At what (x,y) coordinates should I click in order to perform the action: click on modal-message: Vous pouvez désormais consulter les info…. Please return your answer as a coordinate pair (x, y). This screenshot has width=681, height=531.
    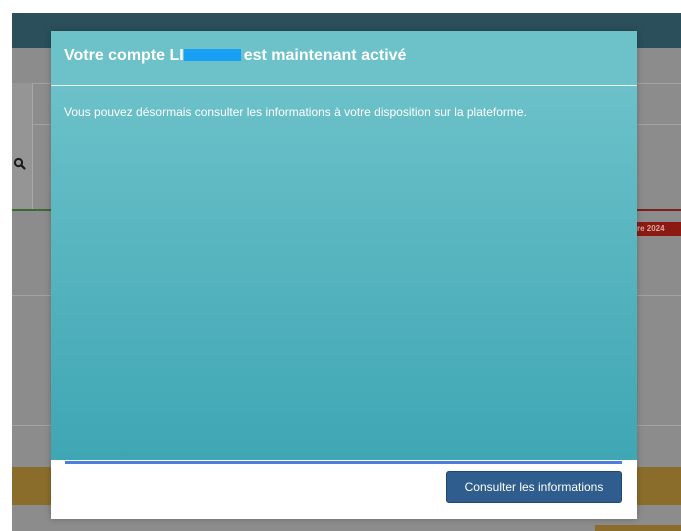
    Looking at the image, I should click on (295, 112).